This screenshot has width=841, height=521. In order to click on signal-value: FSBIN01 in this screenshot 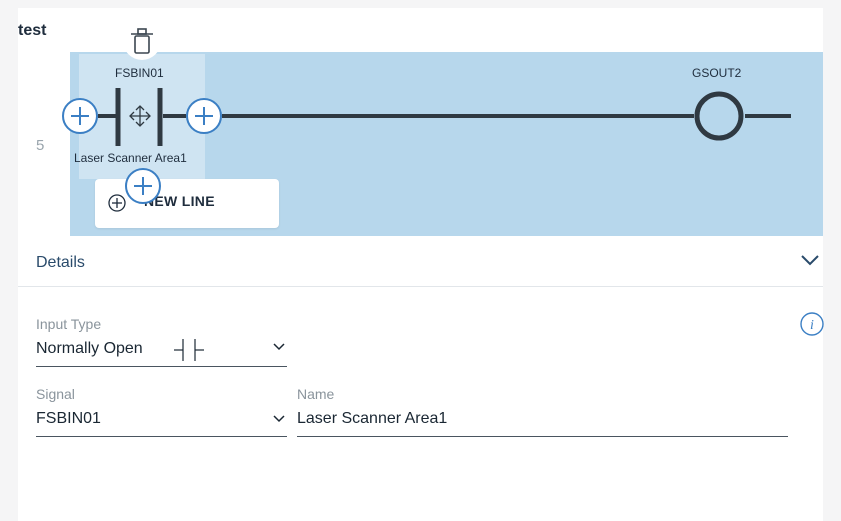, I will do `click(68, 419)`.